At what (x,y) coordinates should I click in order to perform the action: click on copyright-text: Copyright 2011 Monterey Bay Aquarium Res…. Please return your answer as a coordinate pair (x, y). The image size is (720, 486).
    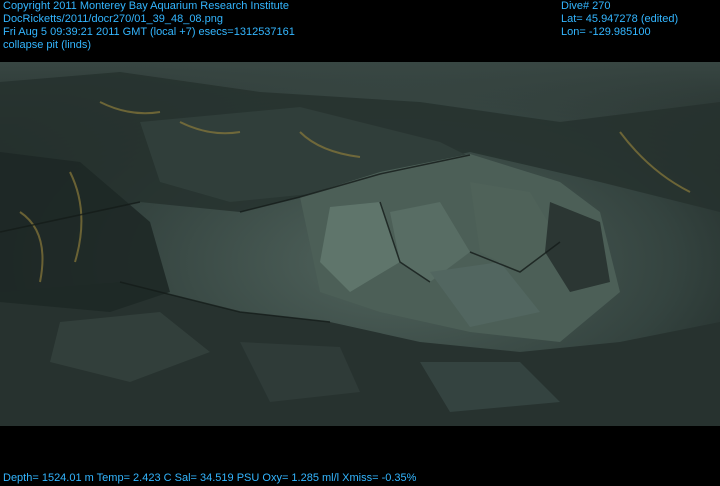
    Looking at the image, I should click on (146, 6).